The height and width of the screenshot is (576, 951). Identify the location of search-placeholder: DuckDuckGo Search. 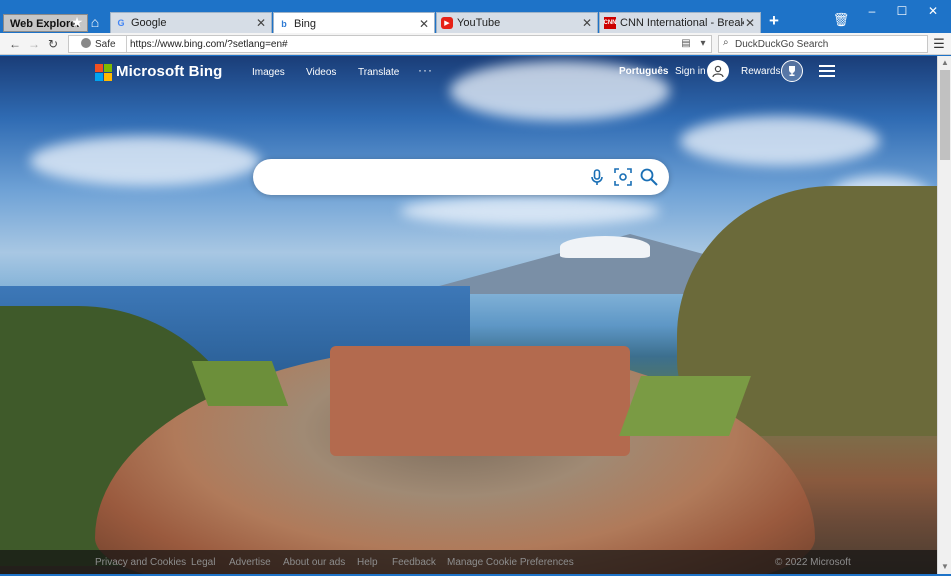
(782, 44).